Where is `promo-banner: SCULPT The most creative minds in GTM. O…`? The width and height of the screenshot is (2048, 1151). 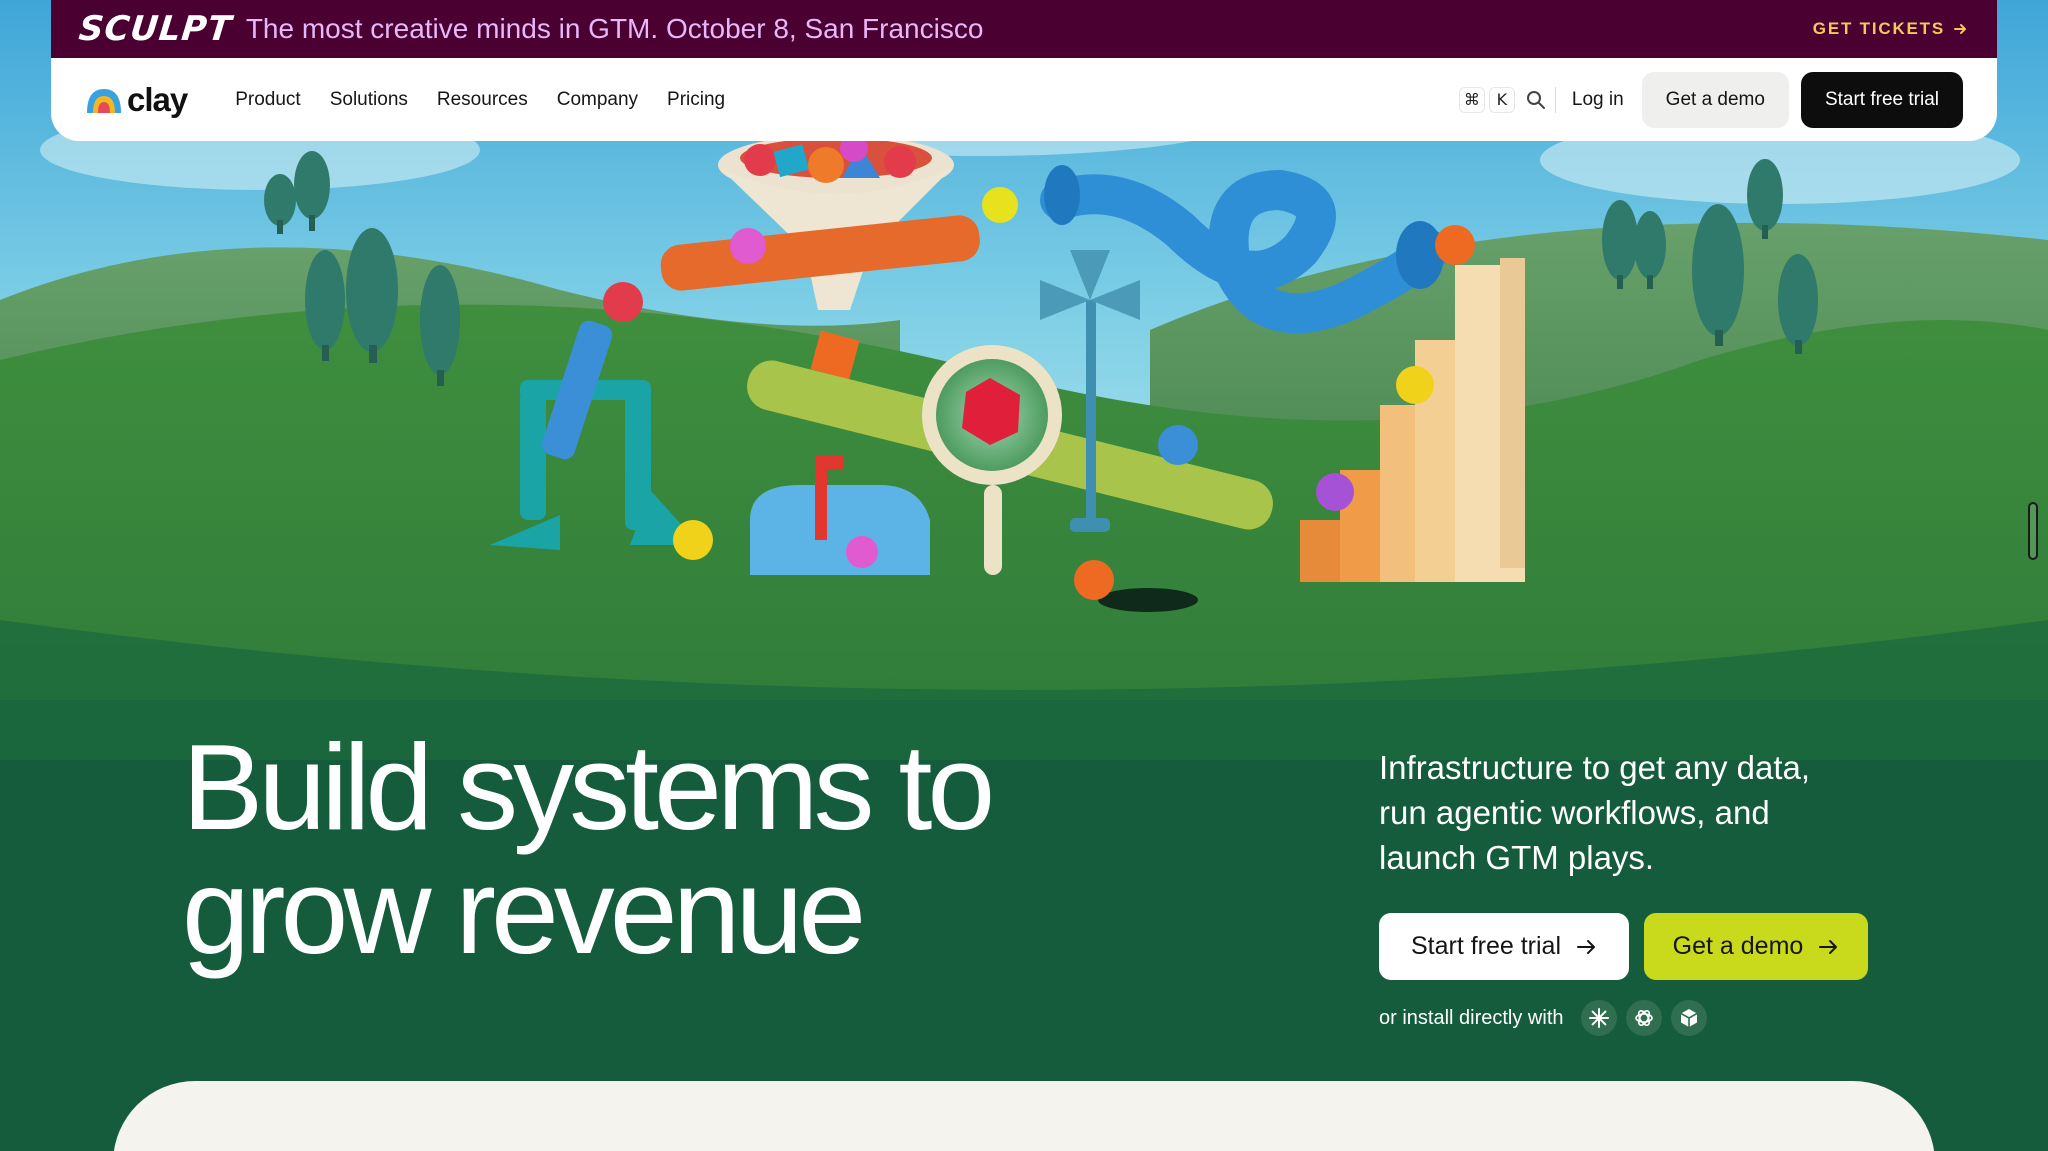
promo-banner: SCULPT The most creative minds in GTM. O… is located at coordinates (1024, 29).